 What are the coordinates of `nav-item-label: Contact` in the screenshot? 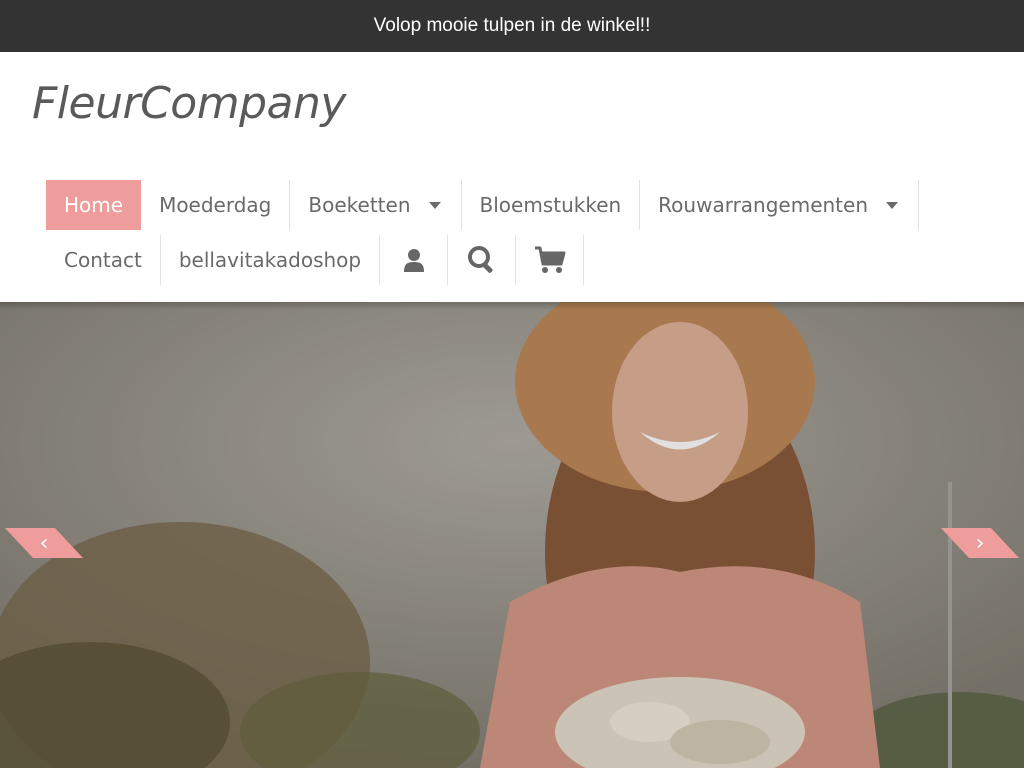 It's located at (103, 260).